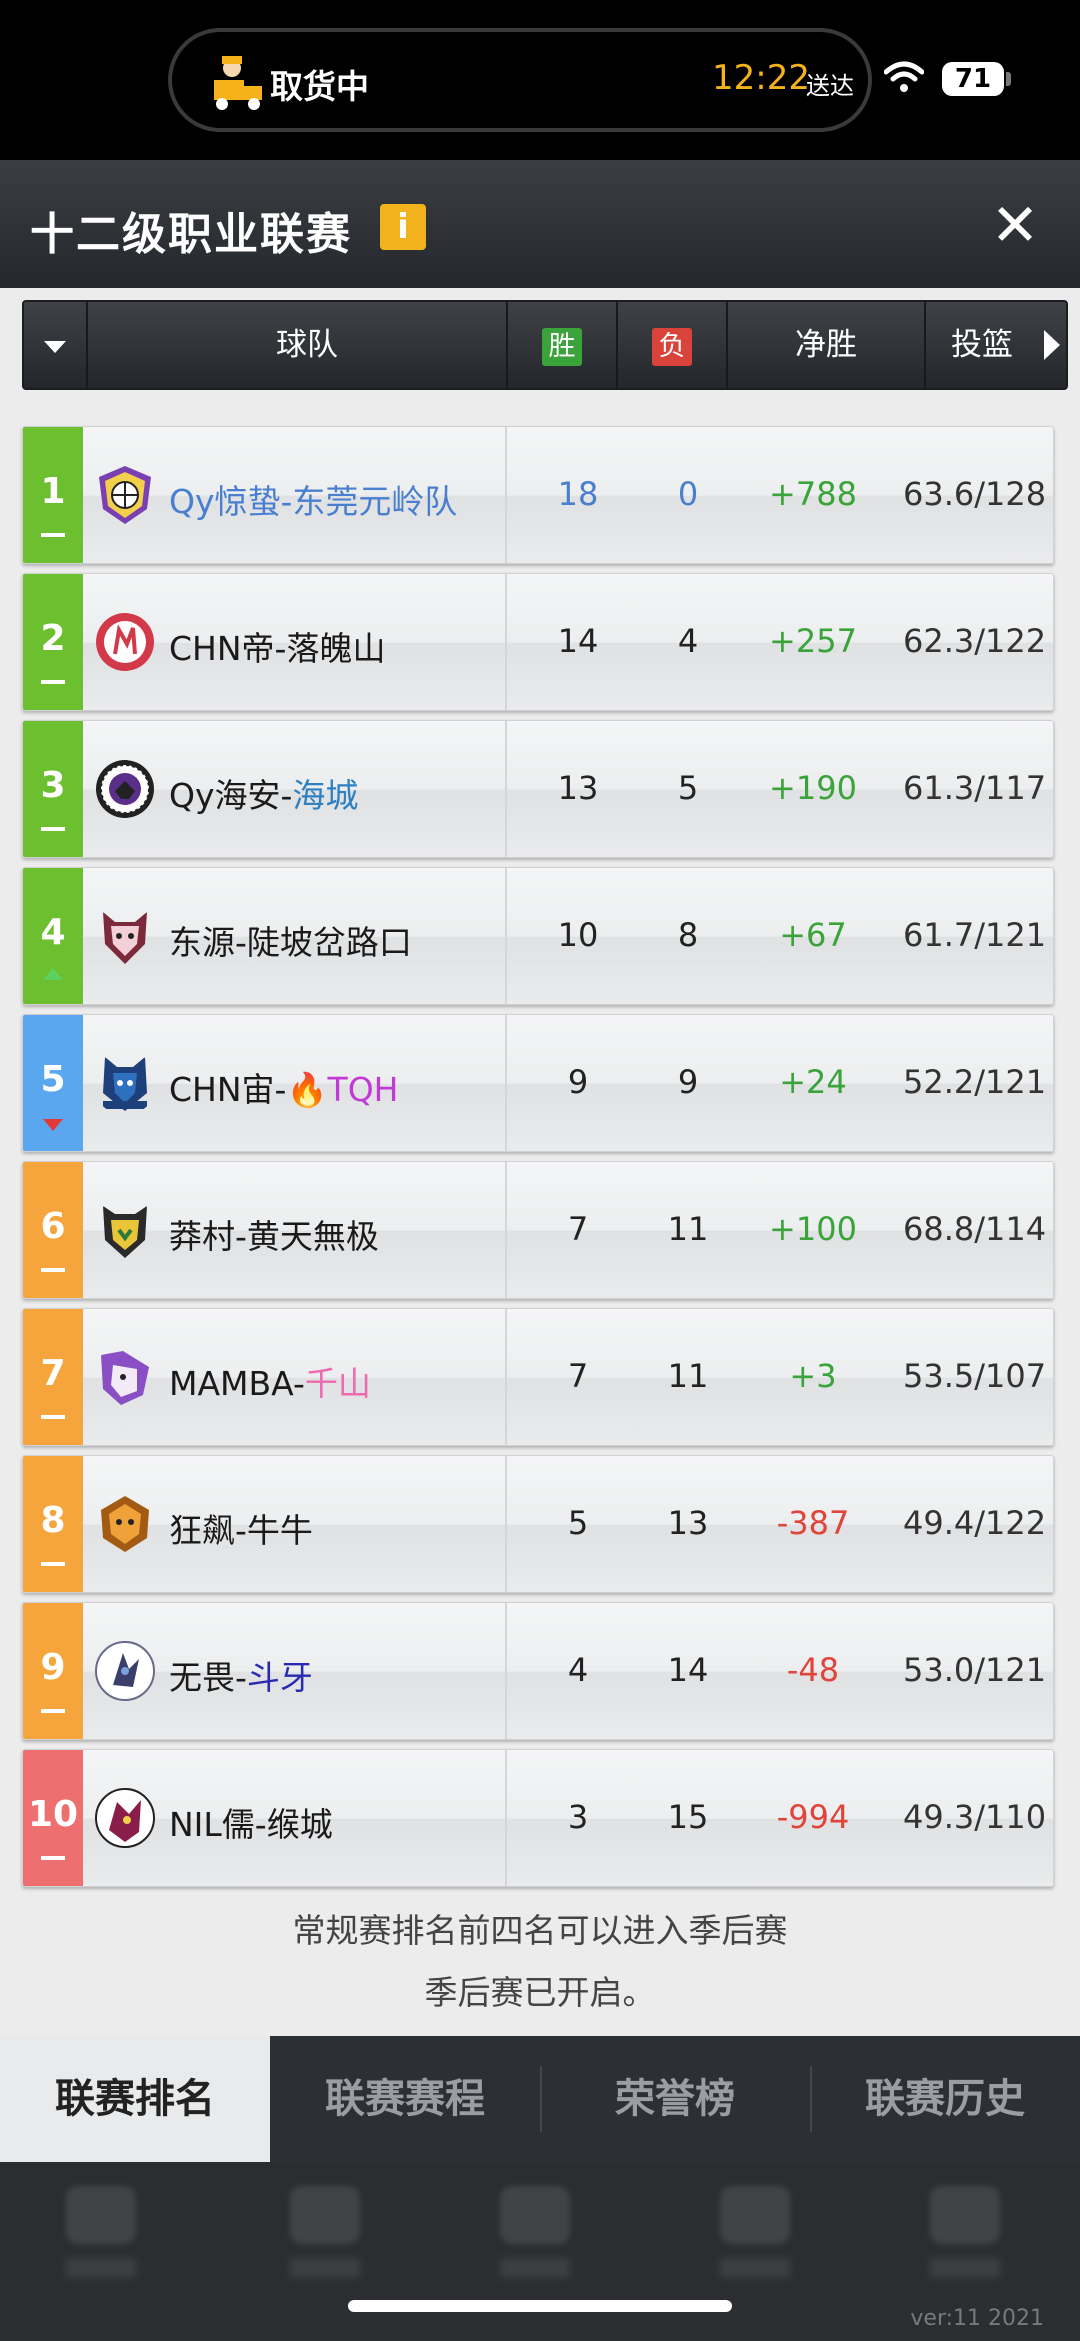 The width and height of the screenshot is (1080, 2341). I want to click on losses-value: 4, so click(688, 641).